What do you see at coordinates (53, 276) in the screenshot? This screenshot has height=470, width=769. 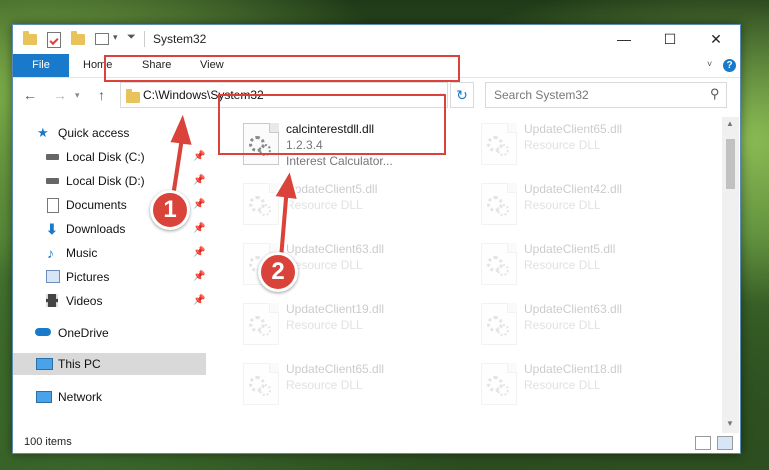 I see `pictures-icon` at bounding box center [53, 276].